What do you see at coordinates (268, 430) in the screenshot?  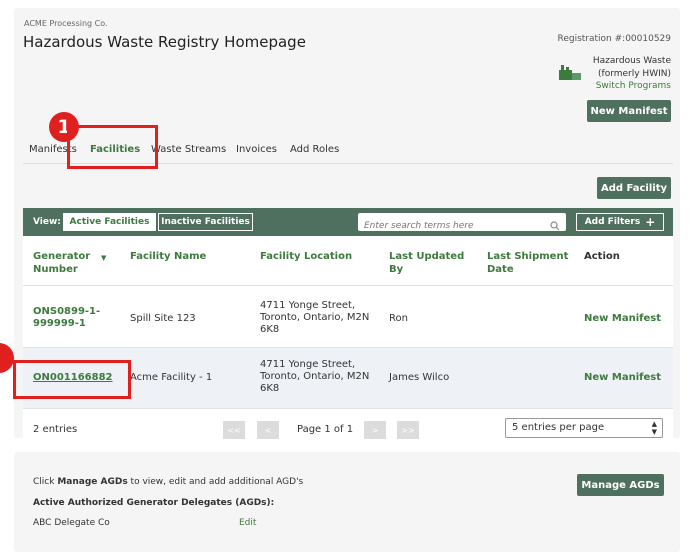 I see `previous-page-button: <` at bounding box center [268, 430].